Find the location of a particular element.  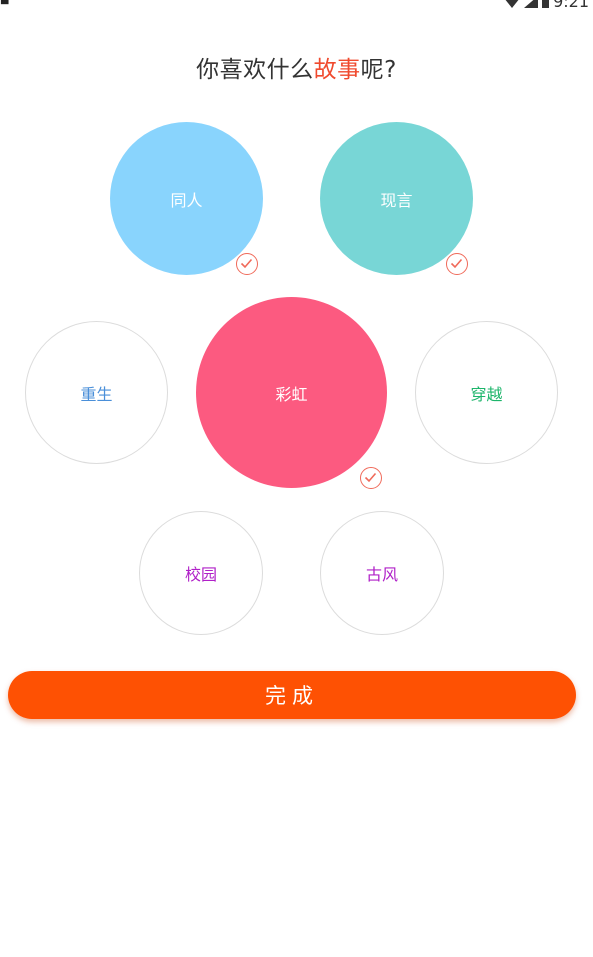

page-title: 你喜欢什么故事呢? is located at coordinates (296, 67).